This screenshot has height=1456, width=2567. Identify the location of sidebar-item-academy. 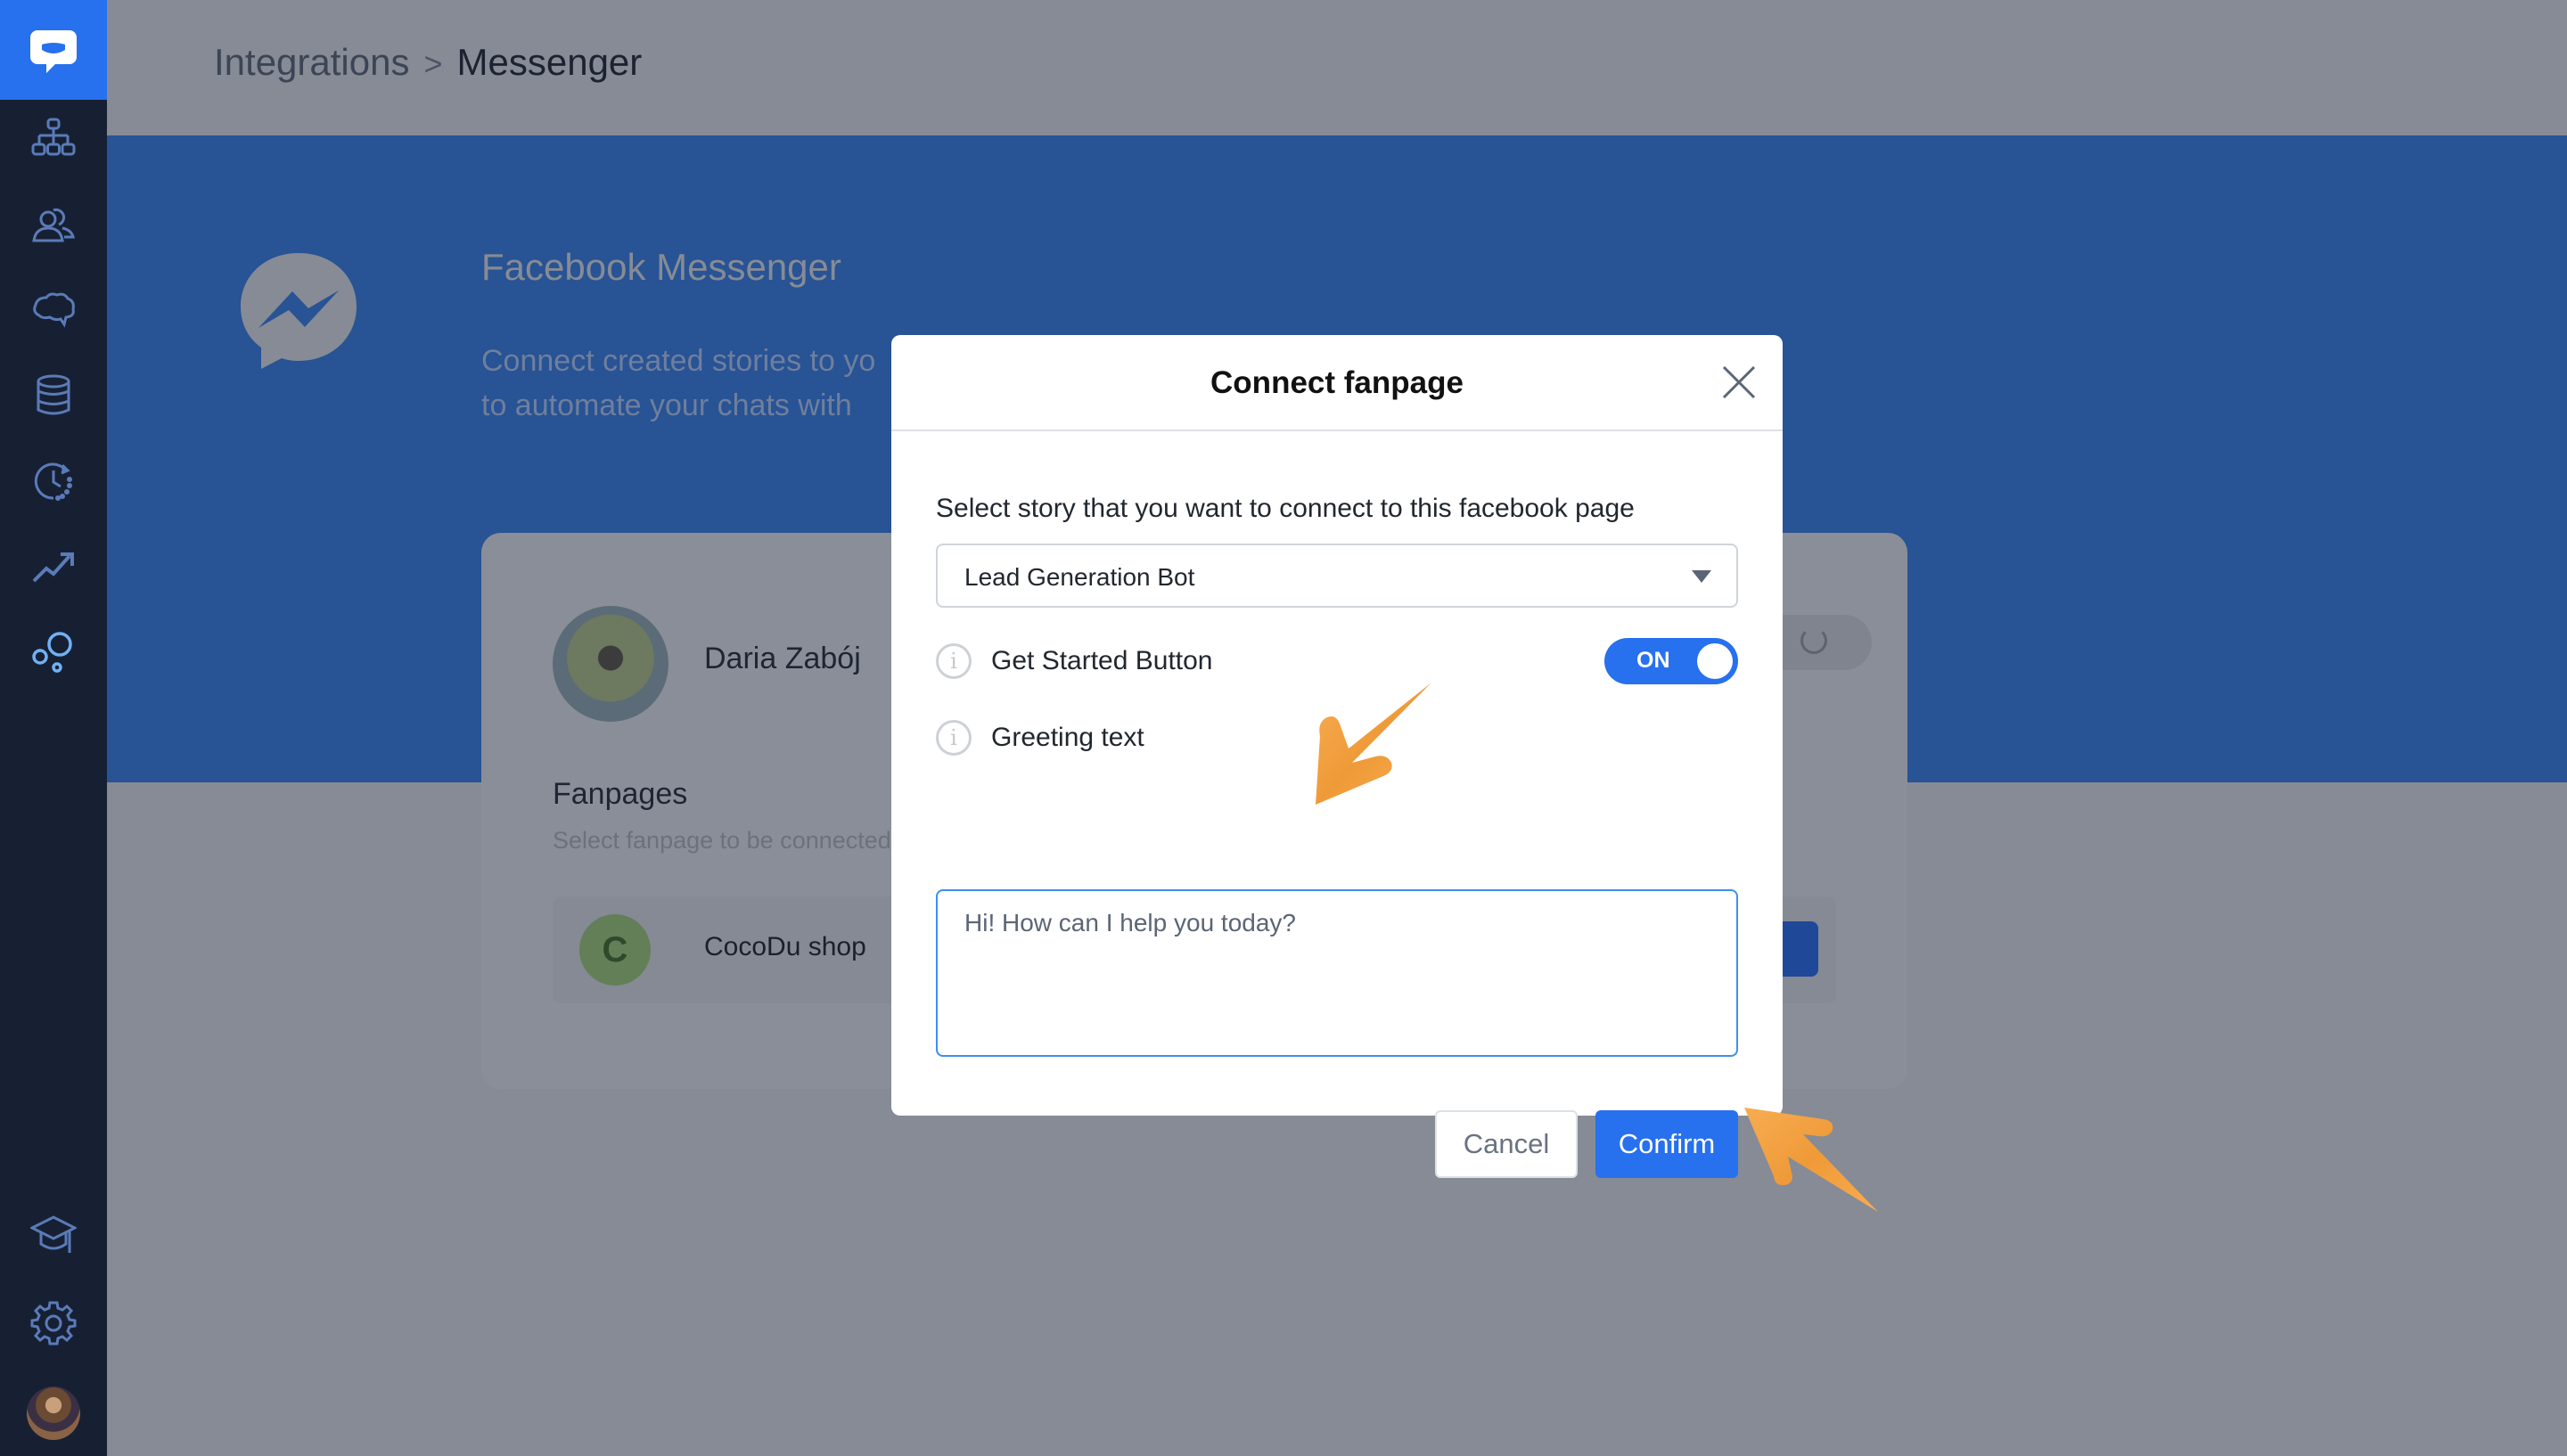
(54, 1237).